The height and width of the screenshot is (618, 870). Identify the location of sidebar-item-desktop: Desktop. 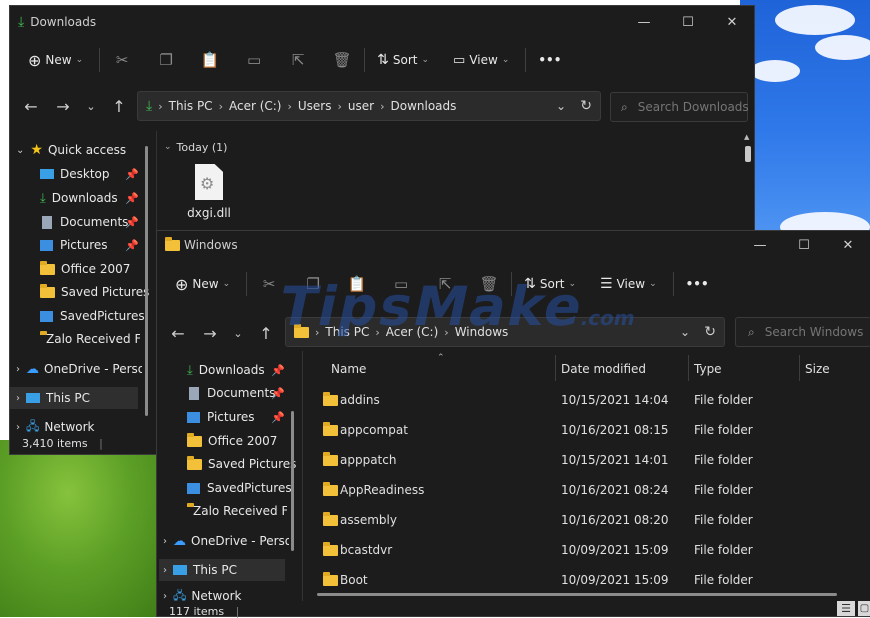
(75, 174).